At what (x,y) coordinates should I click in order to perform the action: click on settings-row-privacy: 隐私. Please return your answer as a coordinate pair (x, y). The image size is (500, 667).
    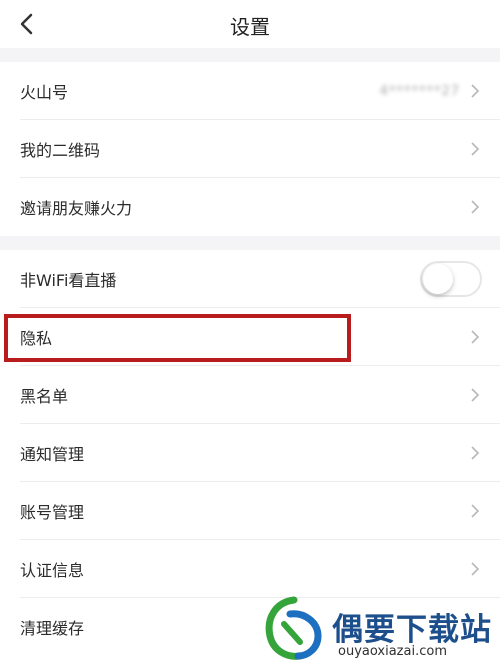
    Looking at the image, I should click on (250, 337).